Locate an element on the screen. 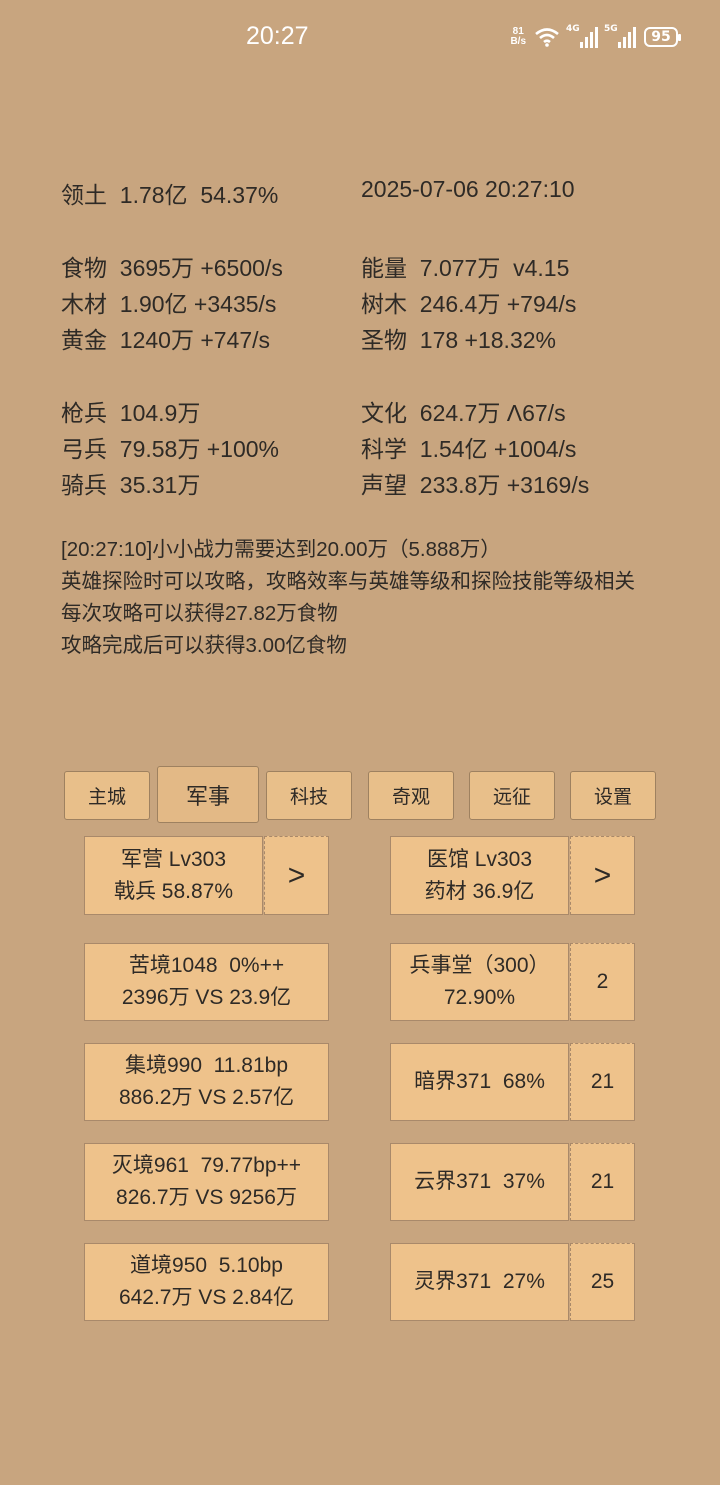  barracks-button: 军营 Lv303 戟兵 58.87% is located at coordinates (173, 875).